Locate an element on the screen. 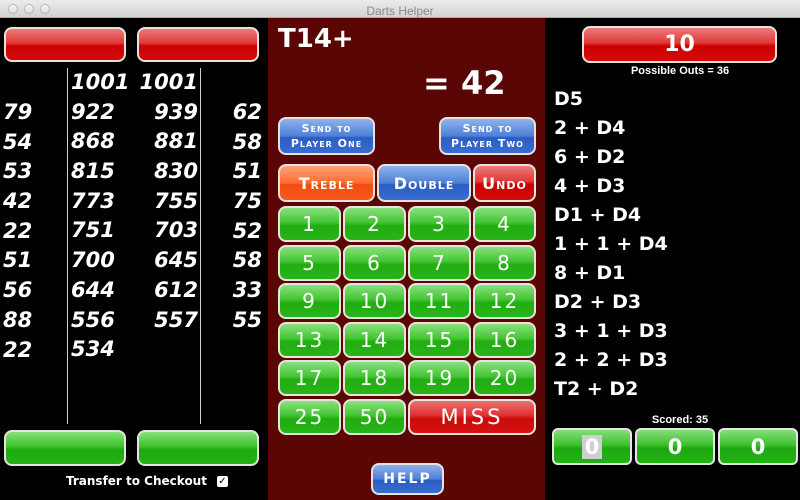 The width and height of the screenshot is (800, 500). dart-expression: T14+ is located at coordinates (316, 39).